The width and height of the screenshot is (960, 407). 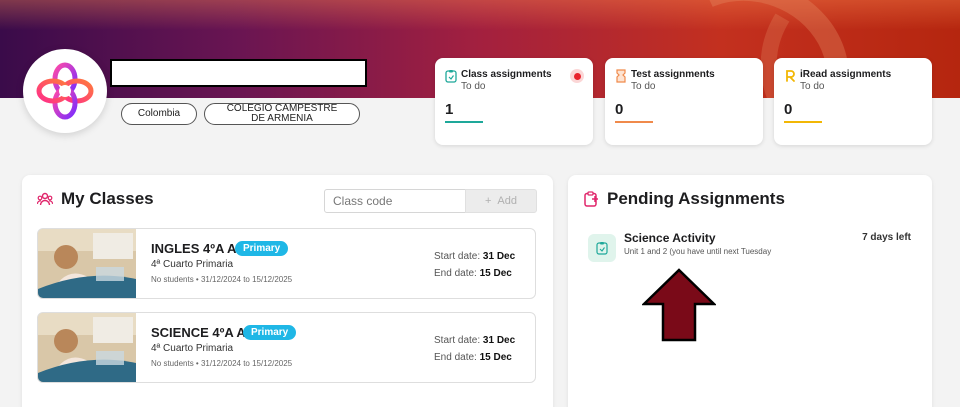 I want to click on assignment-title: Science Activity, so click(x=670, y=238).